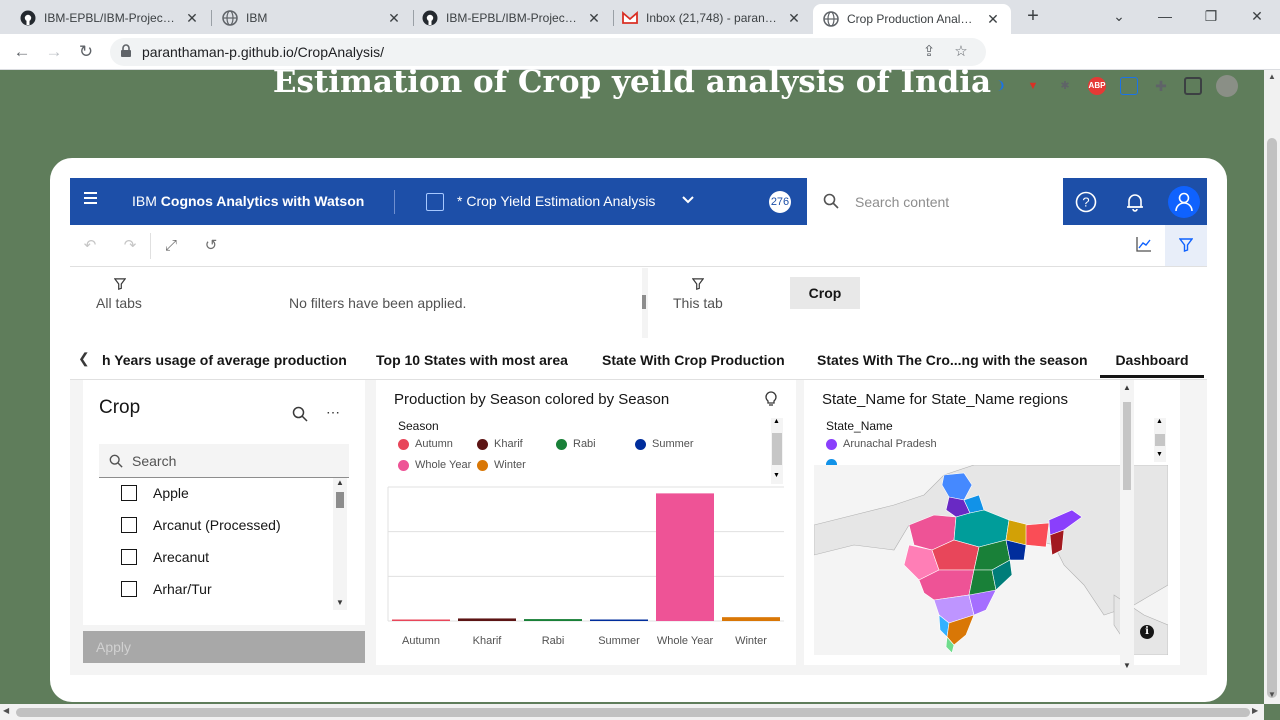  What do you see at coordinates (693, 360) in the screenshot?
I see `tab-state-crop-production: State With Crop Production` at bounding box center [693, 360].